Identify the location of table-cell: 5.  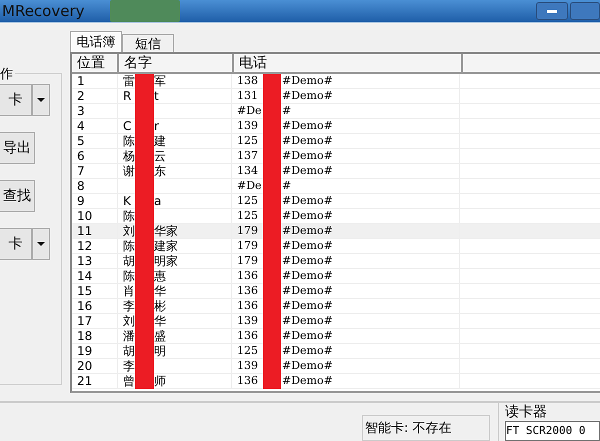
(95, 141).